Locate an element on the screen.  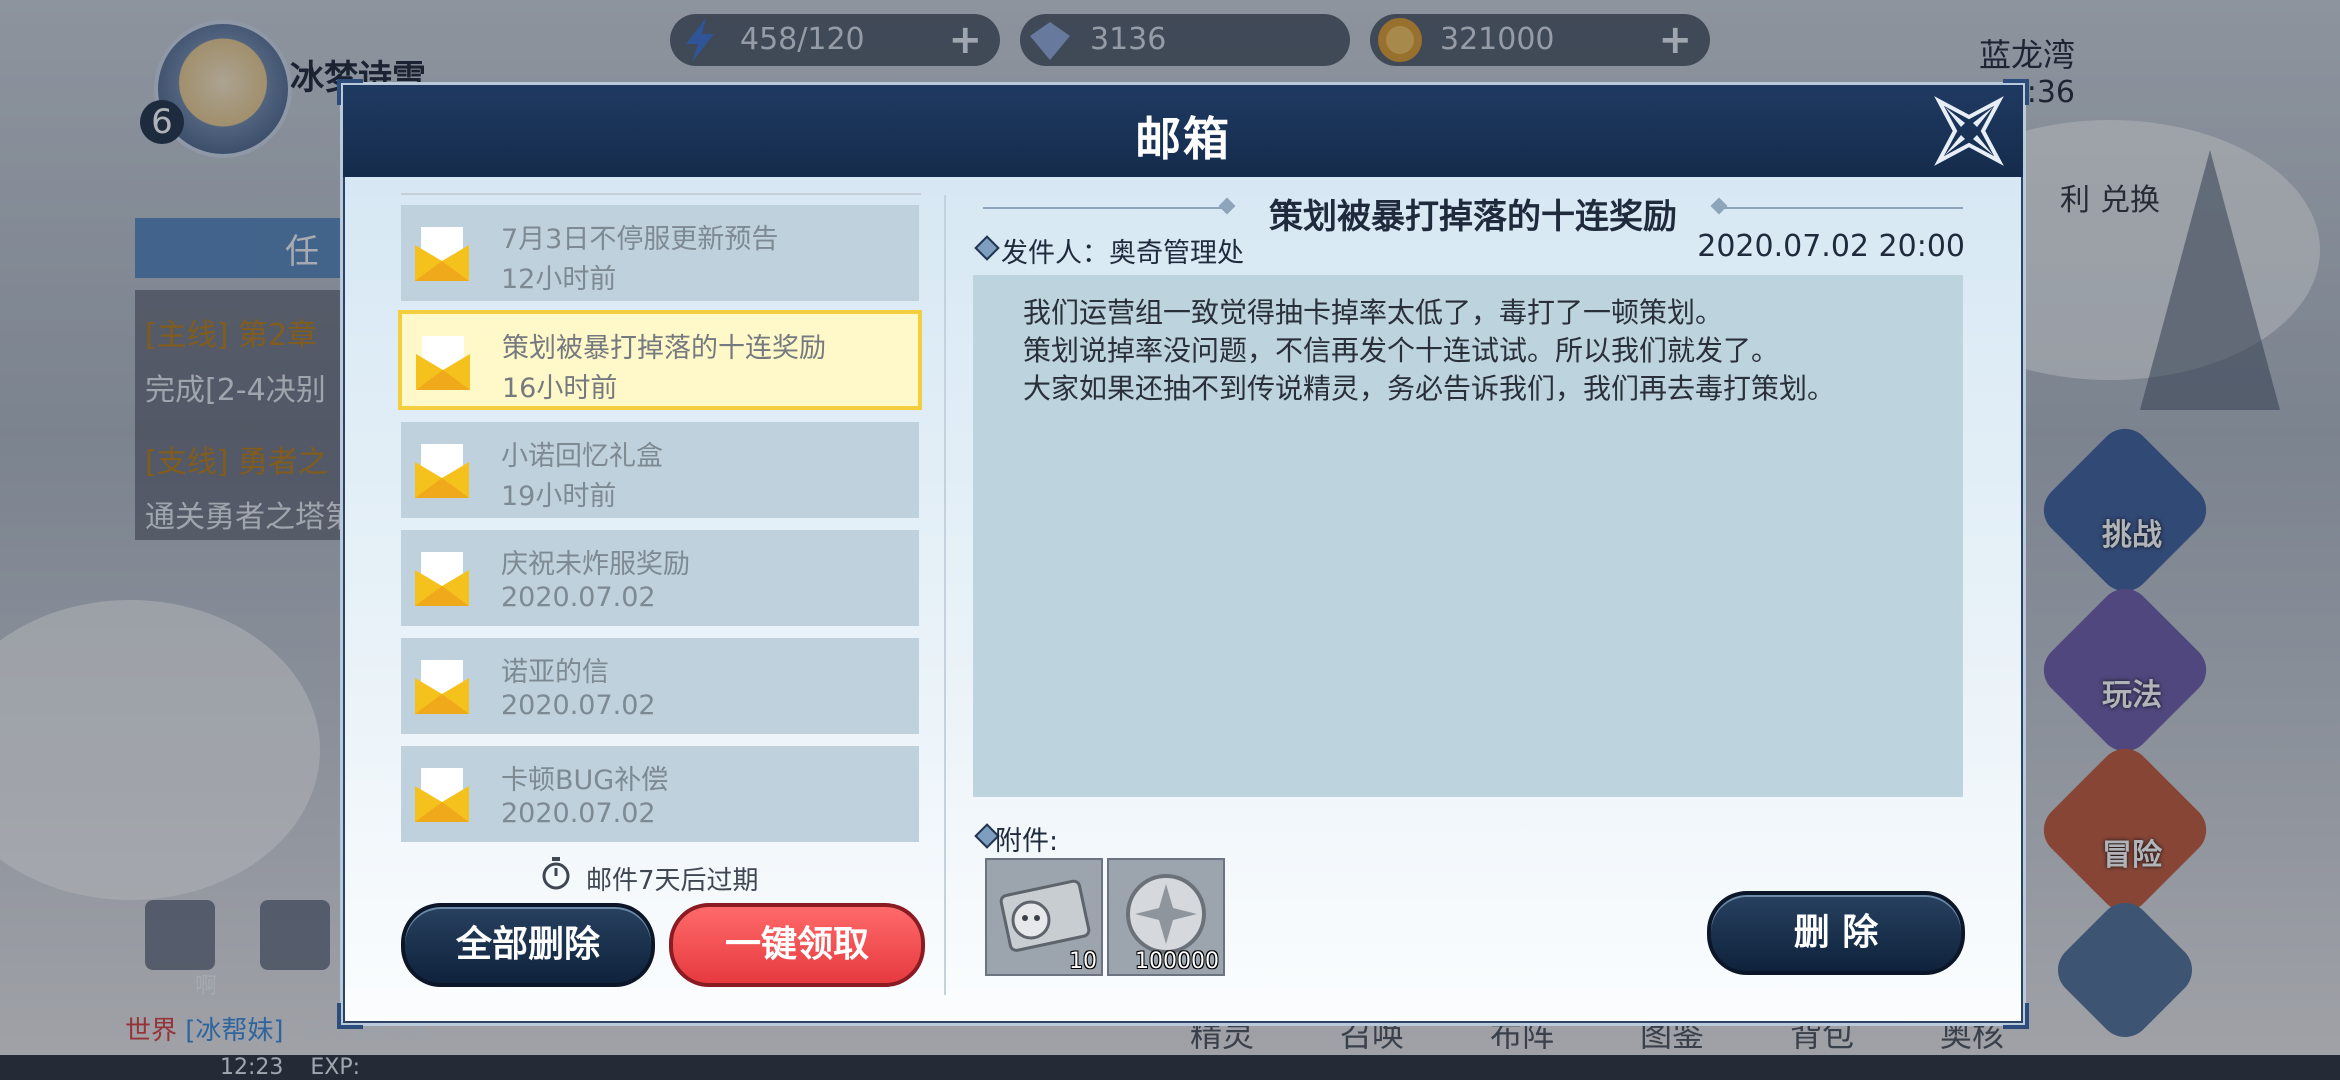
attachment-qty: 10 is located at coordinates (1083, 961).